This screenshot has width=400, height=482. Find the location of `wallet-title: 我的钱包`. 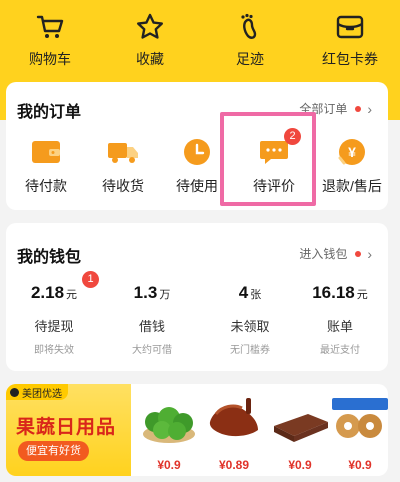

wallet-title: 我的钱包 is located at coordinates (49, 257).